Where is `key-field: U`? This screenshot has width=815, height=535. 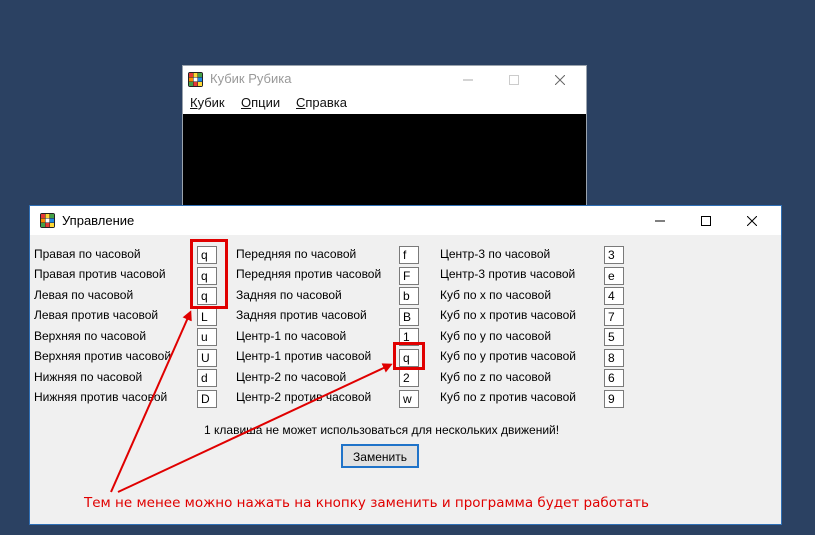
key-field: U is located at coordinates (207, 358).